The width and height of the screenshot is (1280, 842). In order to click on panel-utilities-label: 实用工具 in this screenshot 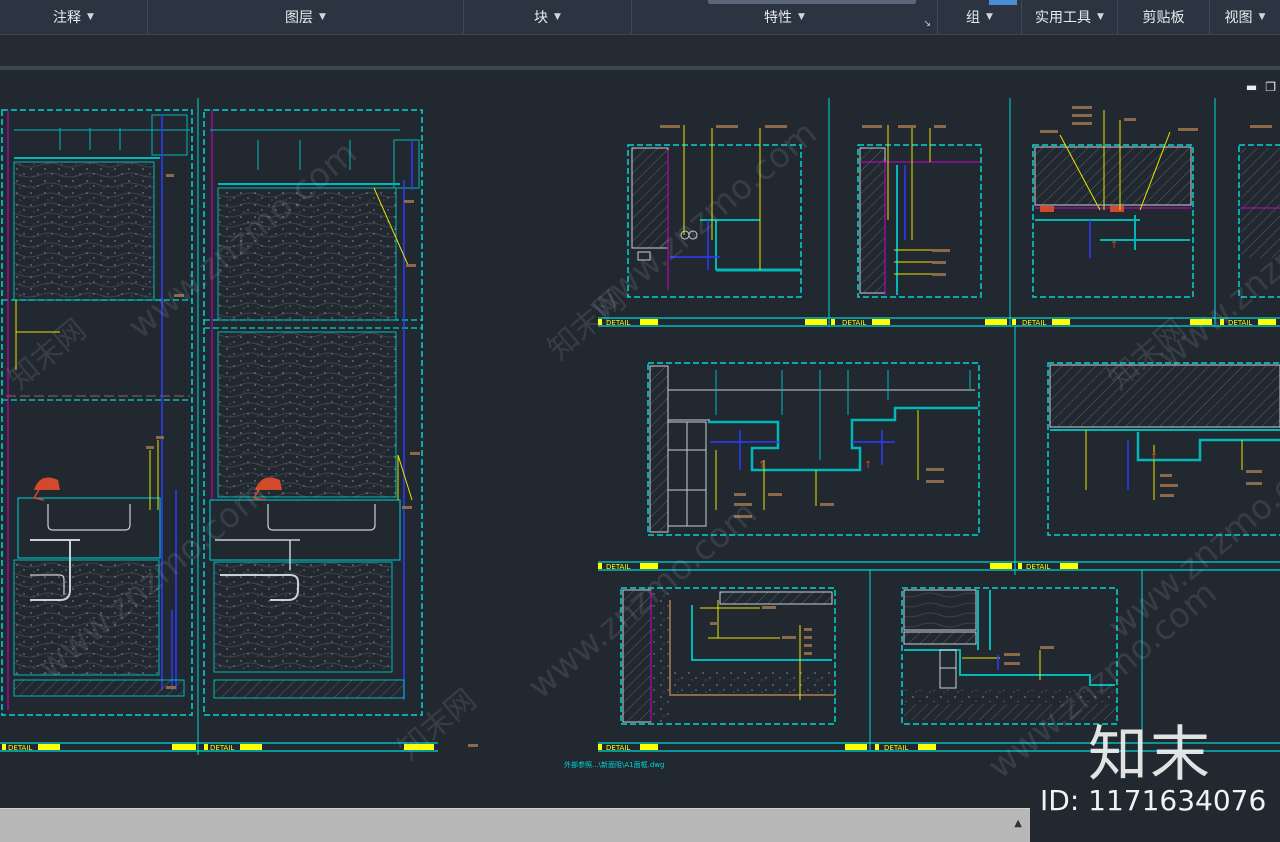, I will do `click(1063, 18)`.